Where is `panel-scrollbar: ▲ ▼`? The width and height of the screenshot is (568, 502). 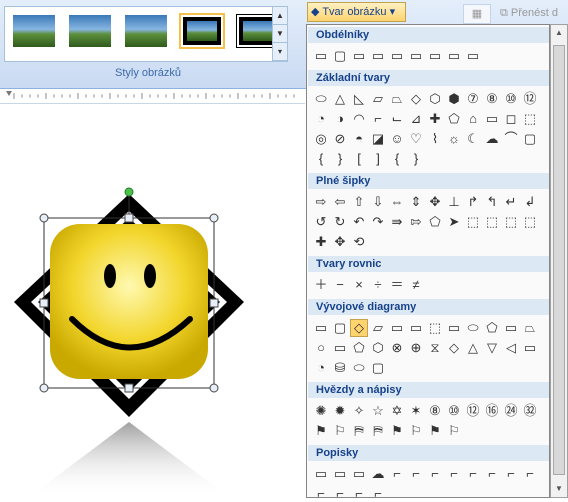 panel-scrollbar: ▲ ▼ is located at coordinates (559, 261).